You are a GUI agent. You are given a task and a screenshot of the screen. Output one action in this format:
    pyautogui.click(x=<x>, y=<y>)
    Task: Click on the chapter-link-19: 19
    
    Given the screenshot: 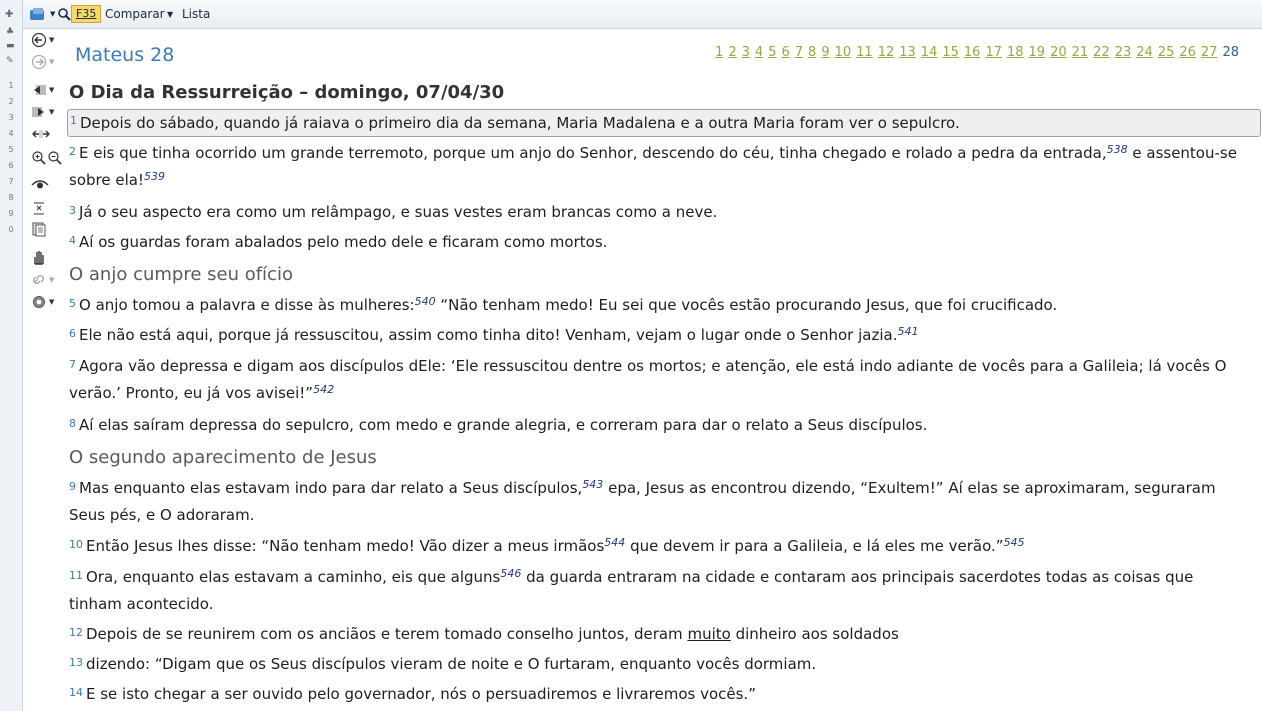 What is the action you would take?
    pyautogui.click(x=1037, y=52)
    